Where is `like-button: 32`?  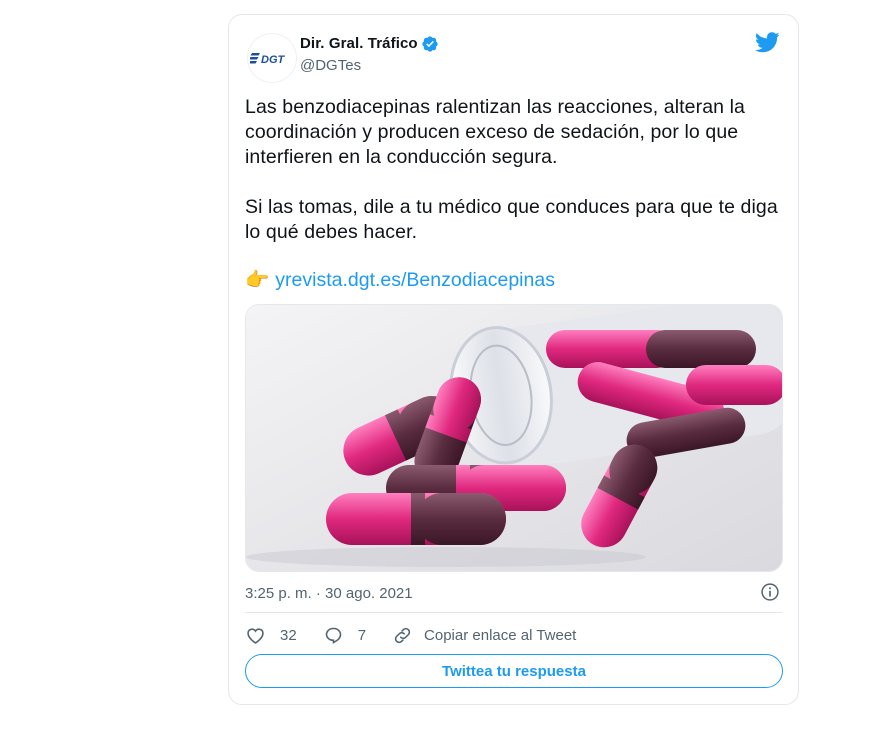
like-button: 32 is located at coordinates (271, 635).